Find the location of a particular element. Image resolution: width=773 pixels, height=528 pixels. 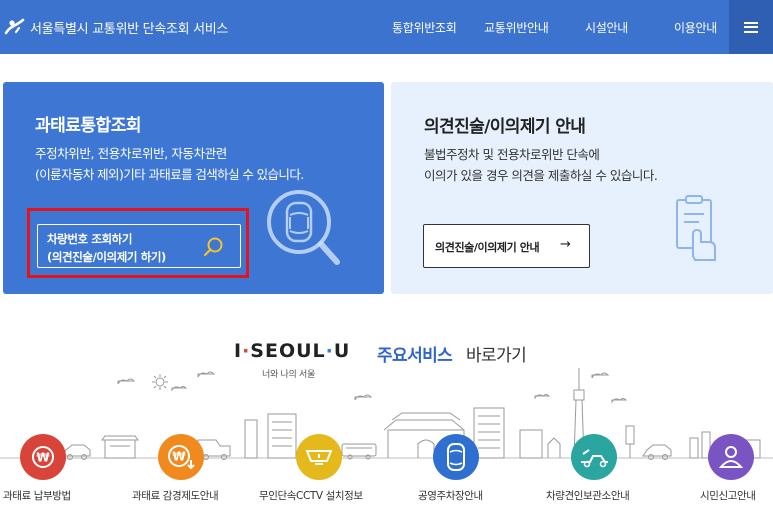

service-label-tow-storage: 차량견인보관소안내 is located at coordinates (588, 495).